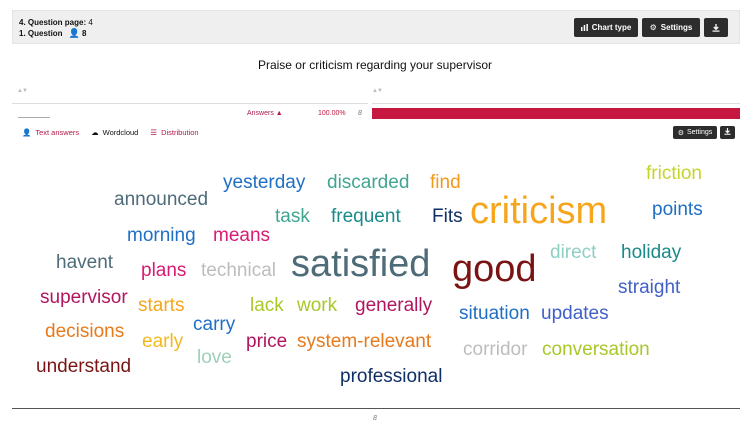 The width and height of the screenshot is (750, 434). I want to click on wordcloud-word: discarded, so click(368, 182).